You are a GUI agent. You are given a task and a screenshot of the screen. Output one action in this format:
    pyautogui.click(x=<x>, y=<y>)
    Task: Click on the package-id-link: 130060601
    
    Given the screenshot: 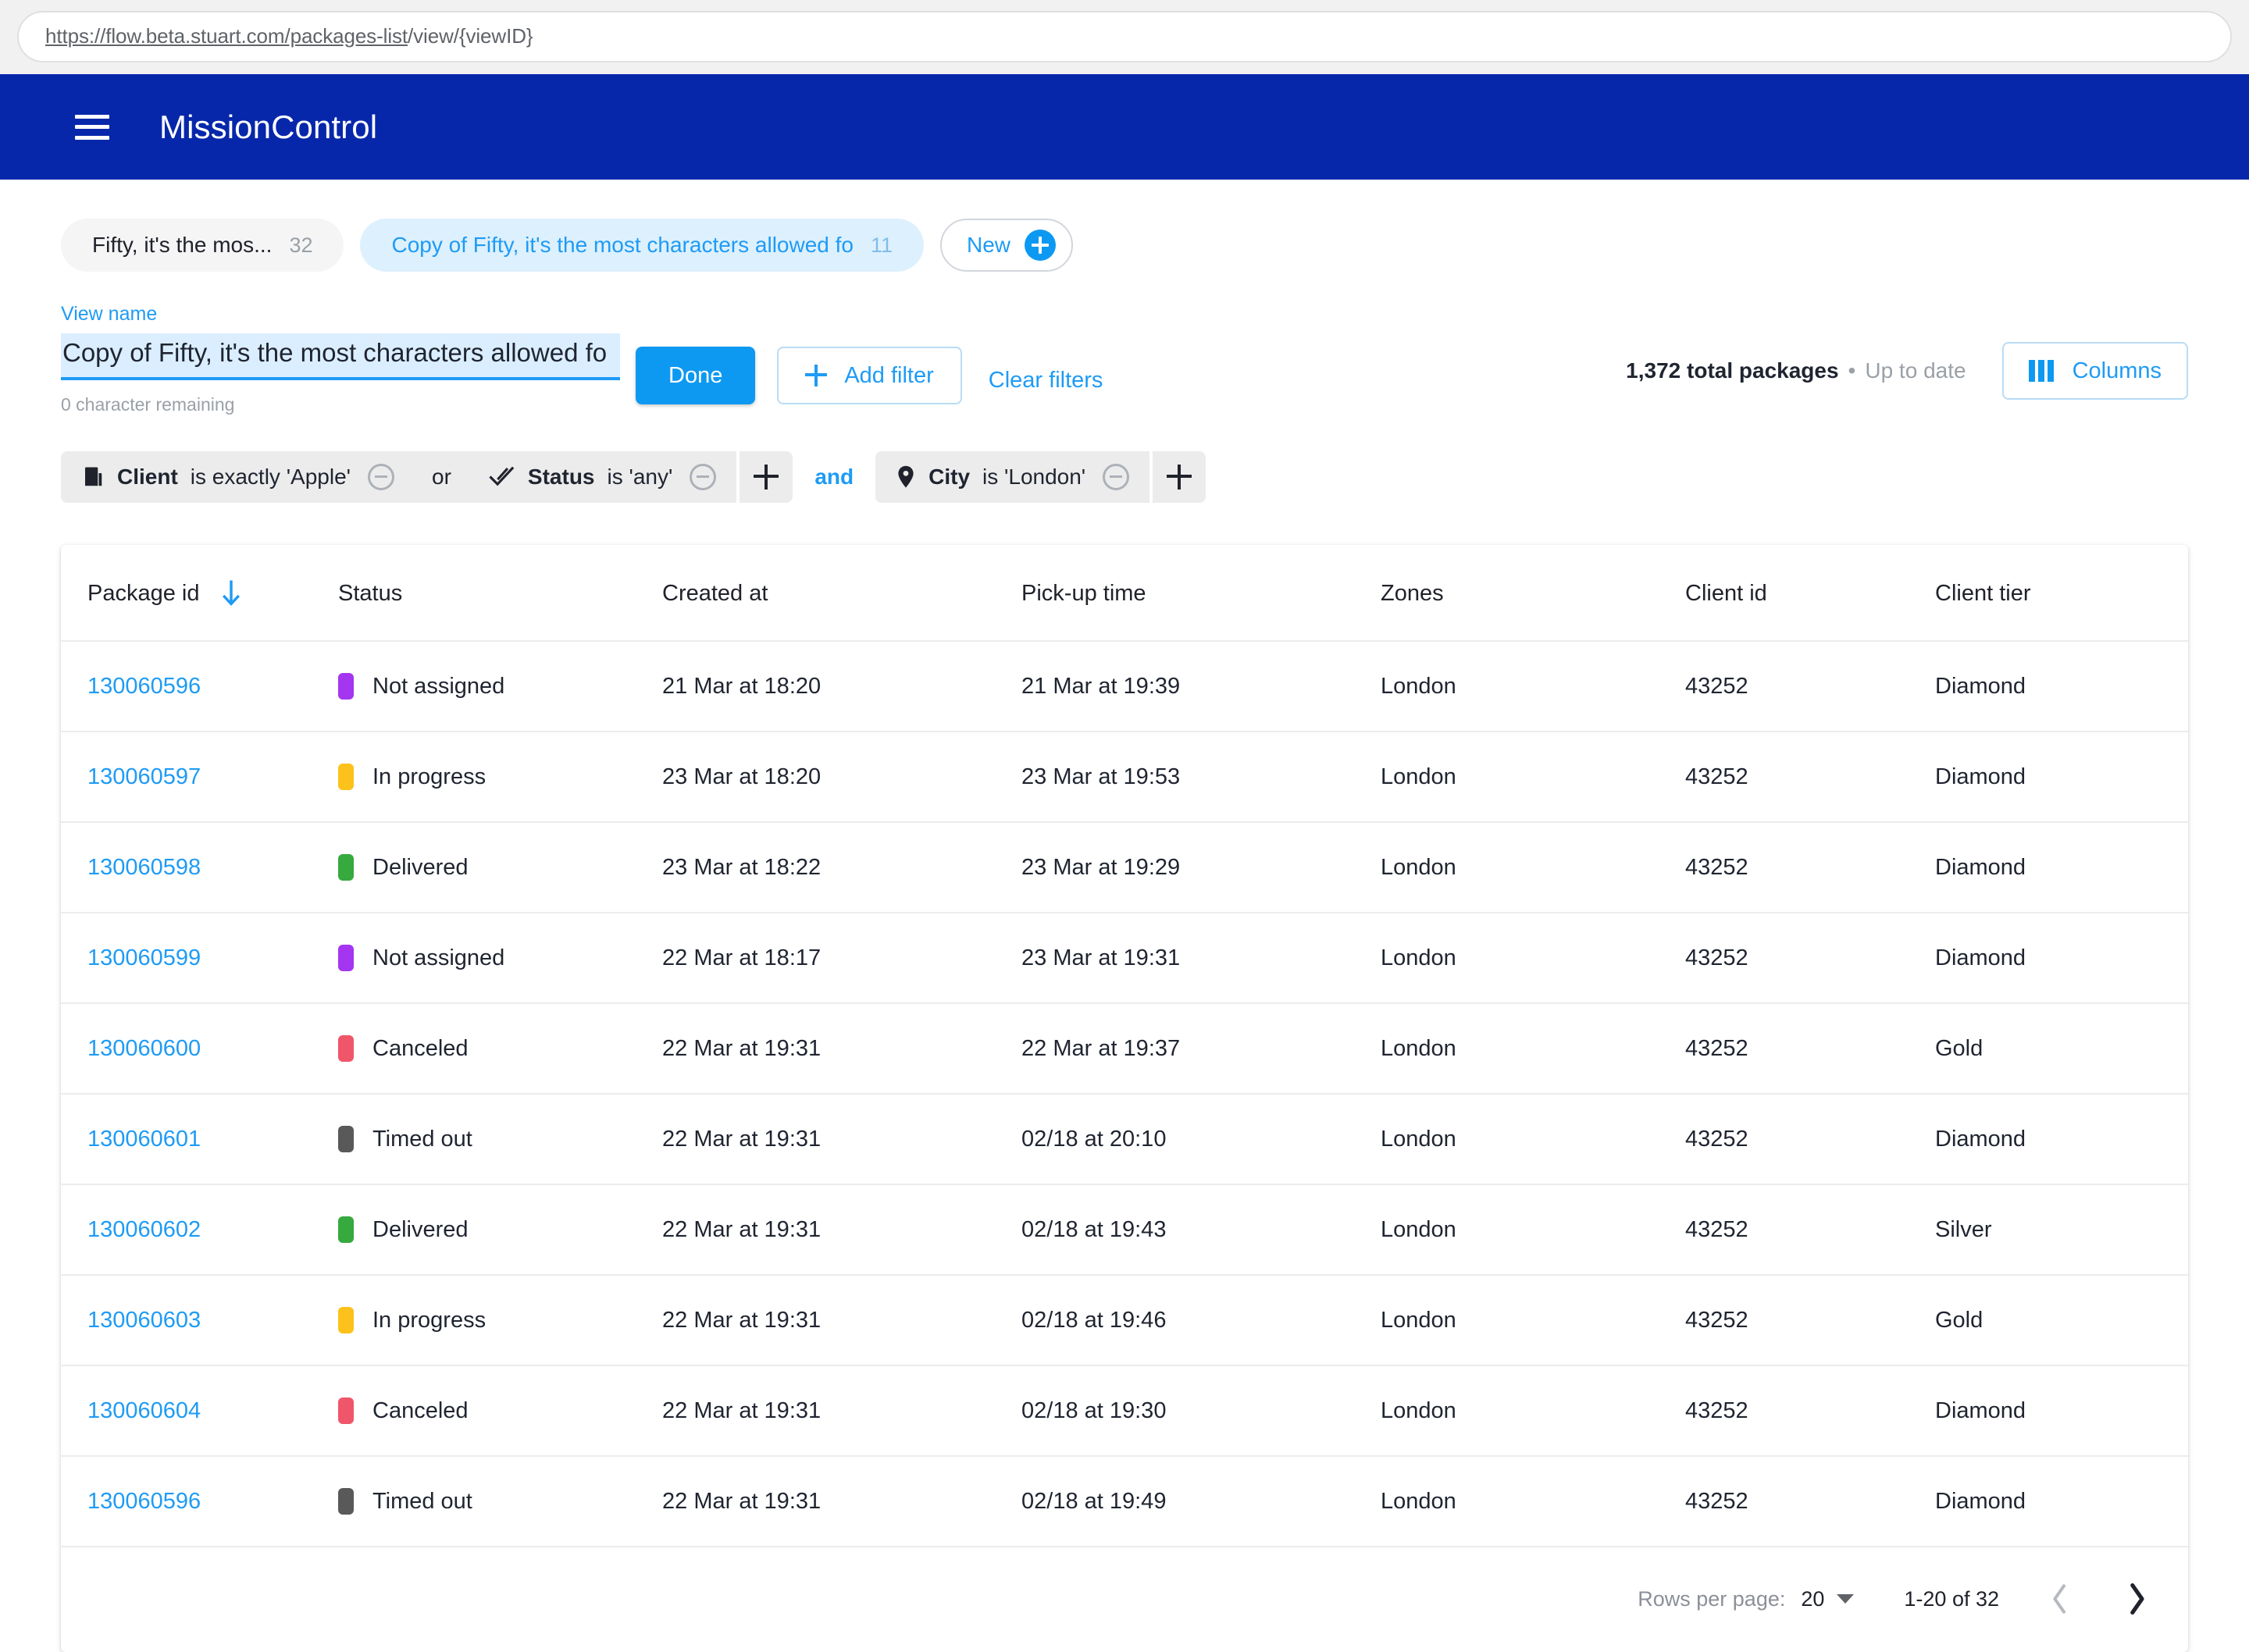 What is the action you would take?
    pyautogui.click(x=144, y=1139)
    